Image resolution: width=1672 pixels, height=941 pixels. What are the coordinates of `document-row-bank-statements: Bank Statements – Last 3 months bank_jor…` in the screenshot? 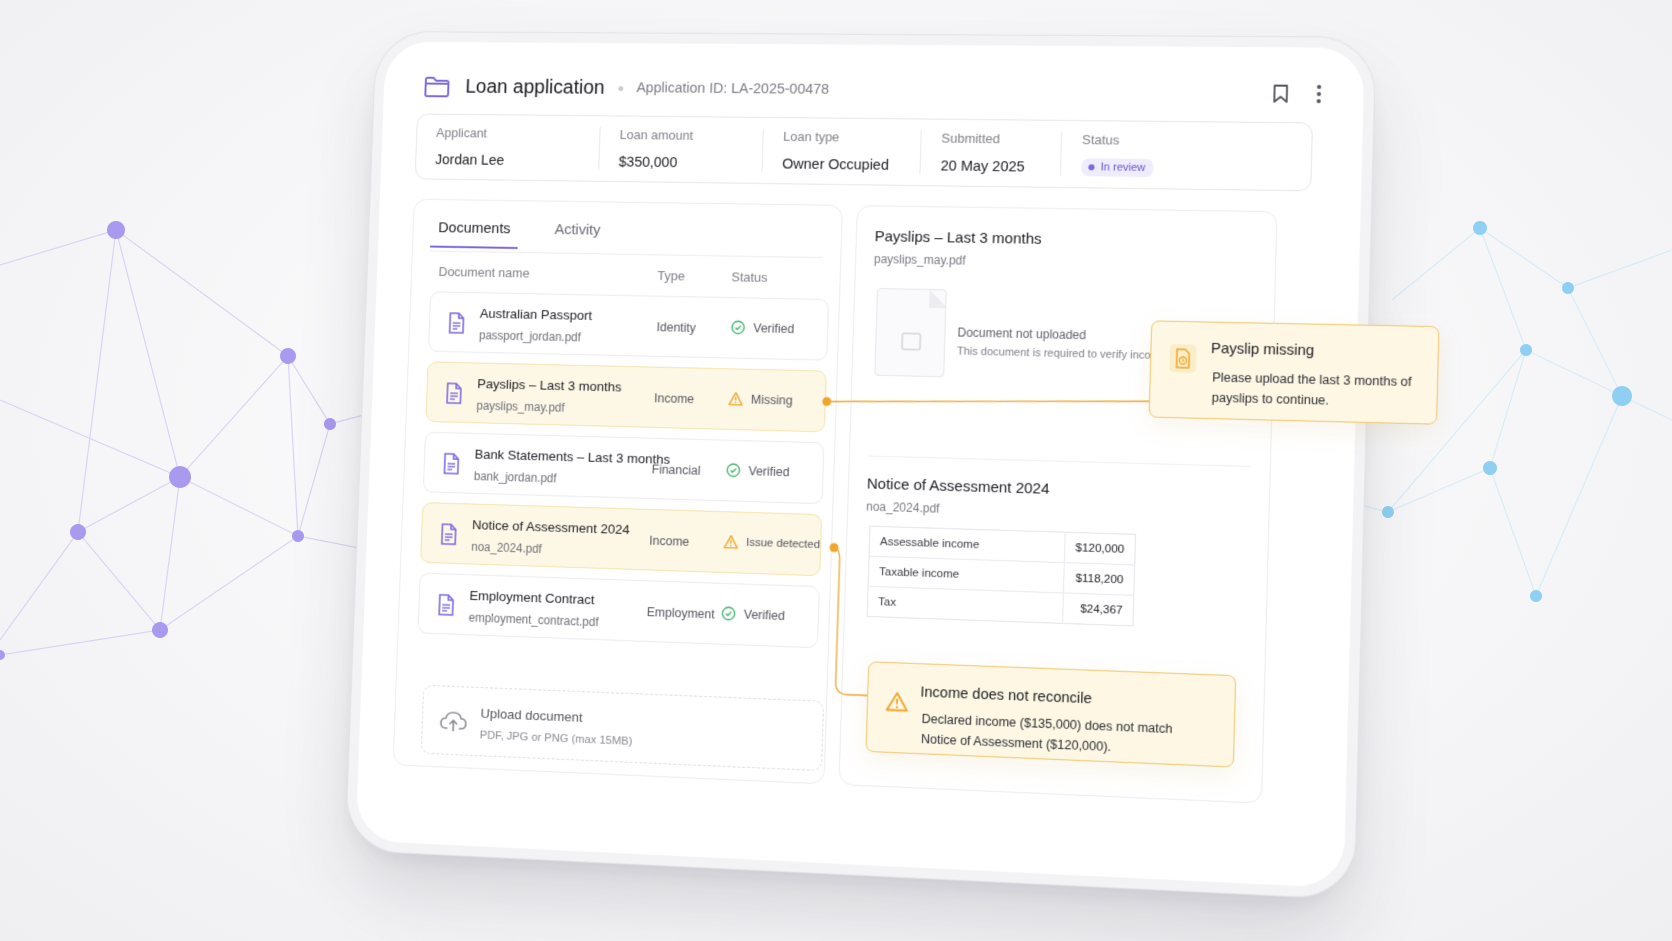 It's located at (623, 468).